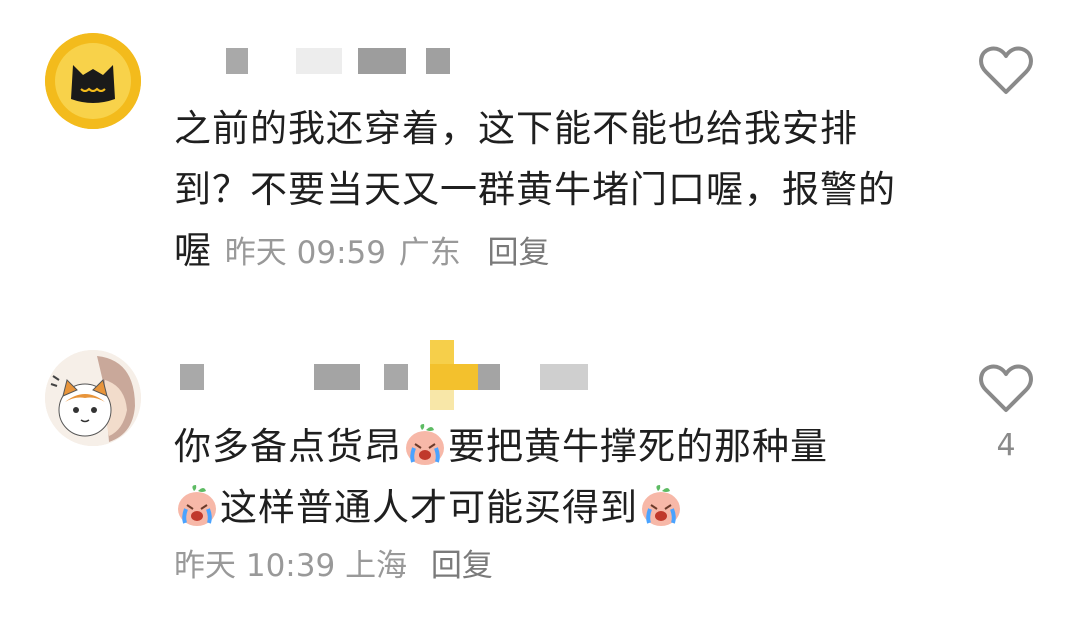 This screenshot has width=1080, height=627. What do you see at coordinates (544, 477) in the screenshot?
I see `comment-text: 你多备点货昂 要把黄牛撑死的那种量 这样普通人才可能买得到` at bounding box center [544, 477].